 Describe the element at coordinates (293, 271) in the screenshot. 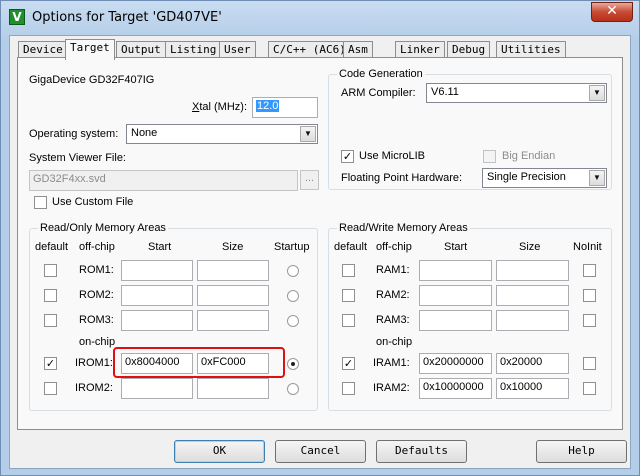

I see `rom1-startup-radio` at that location.